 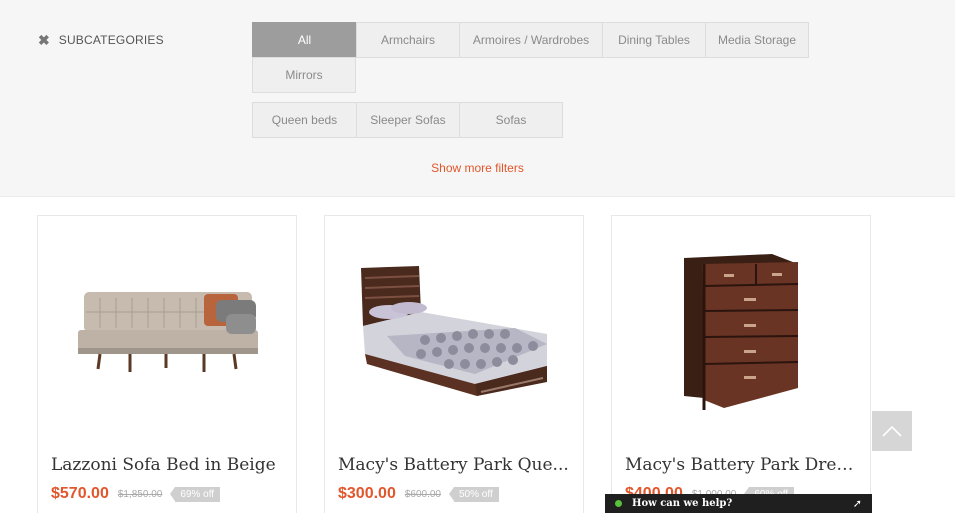 What do you see at coordinates (757, 40) in the screenshot?
I see `chip-media-storage: Media Storage` at bounding box center [757, 40].